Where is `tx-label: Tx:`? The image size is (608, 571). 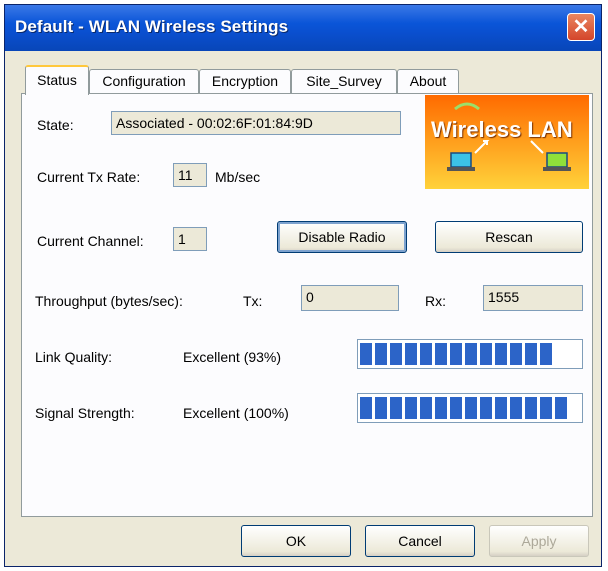 tx-label: Tx: is located at coordinates (253, 301).